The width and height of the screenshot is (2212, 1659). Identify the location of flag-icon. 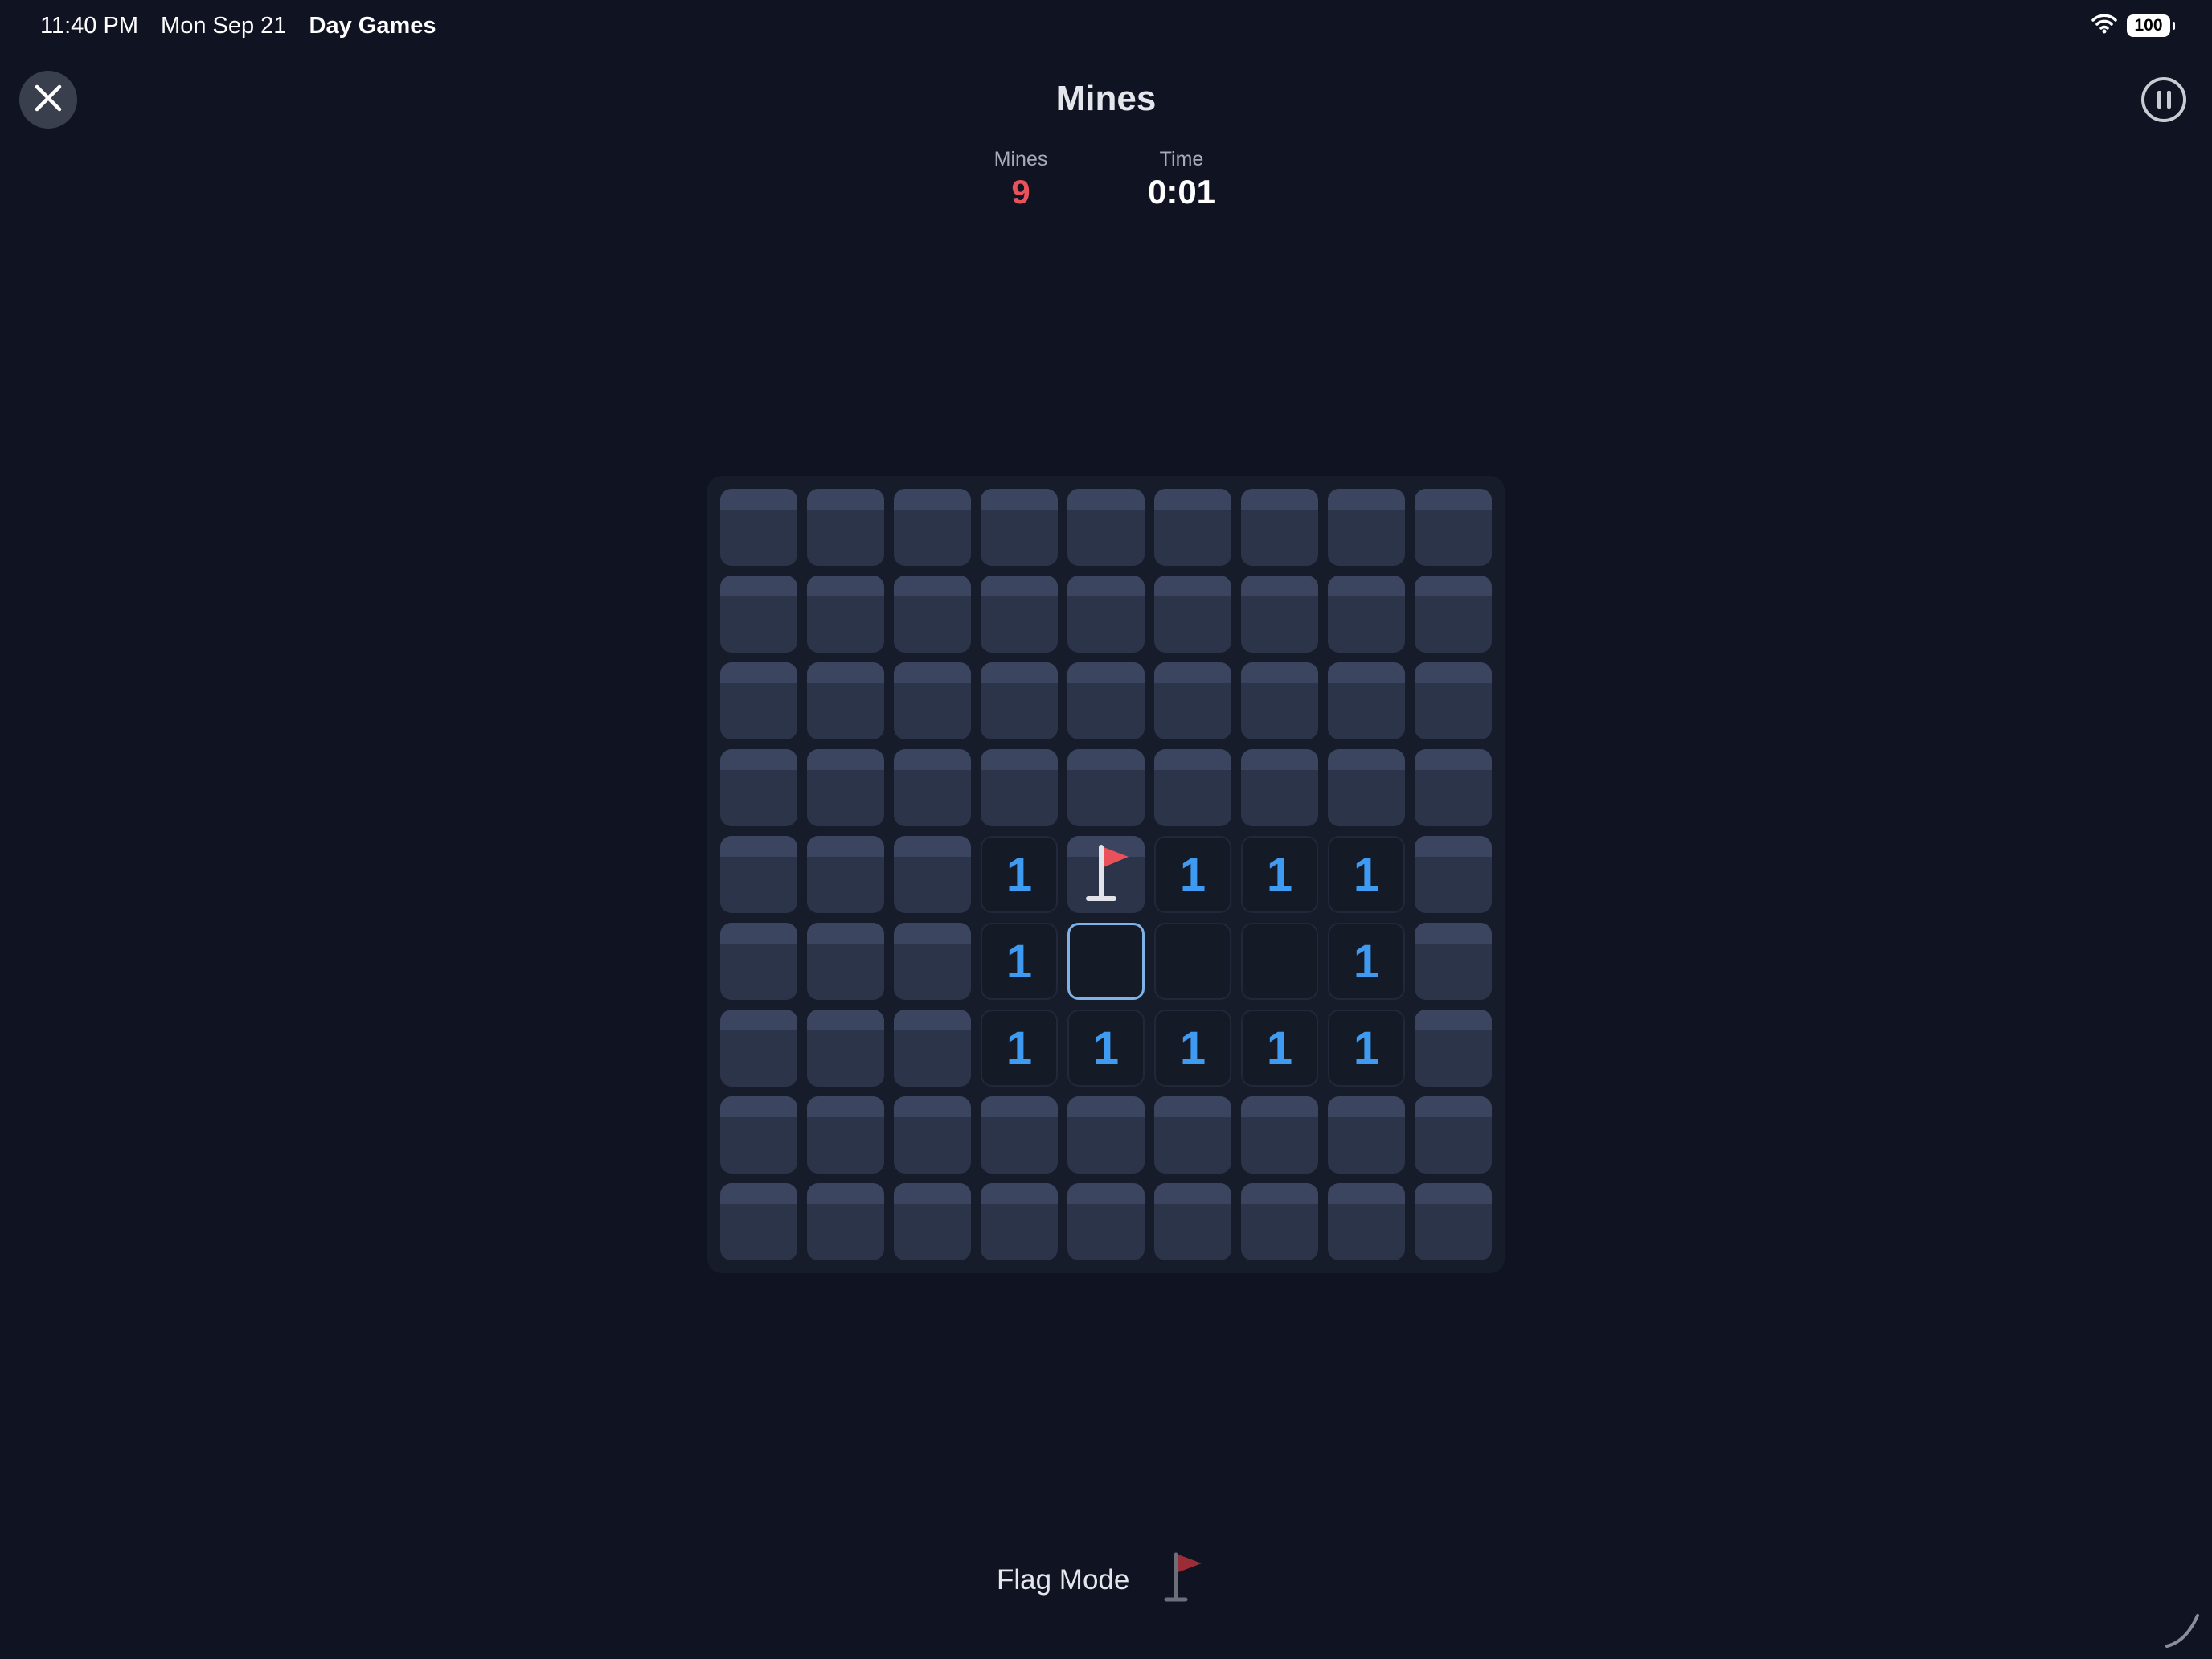
(1106, 875).